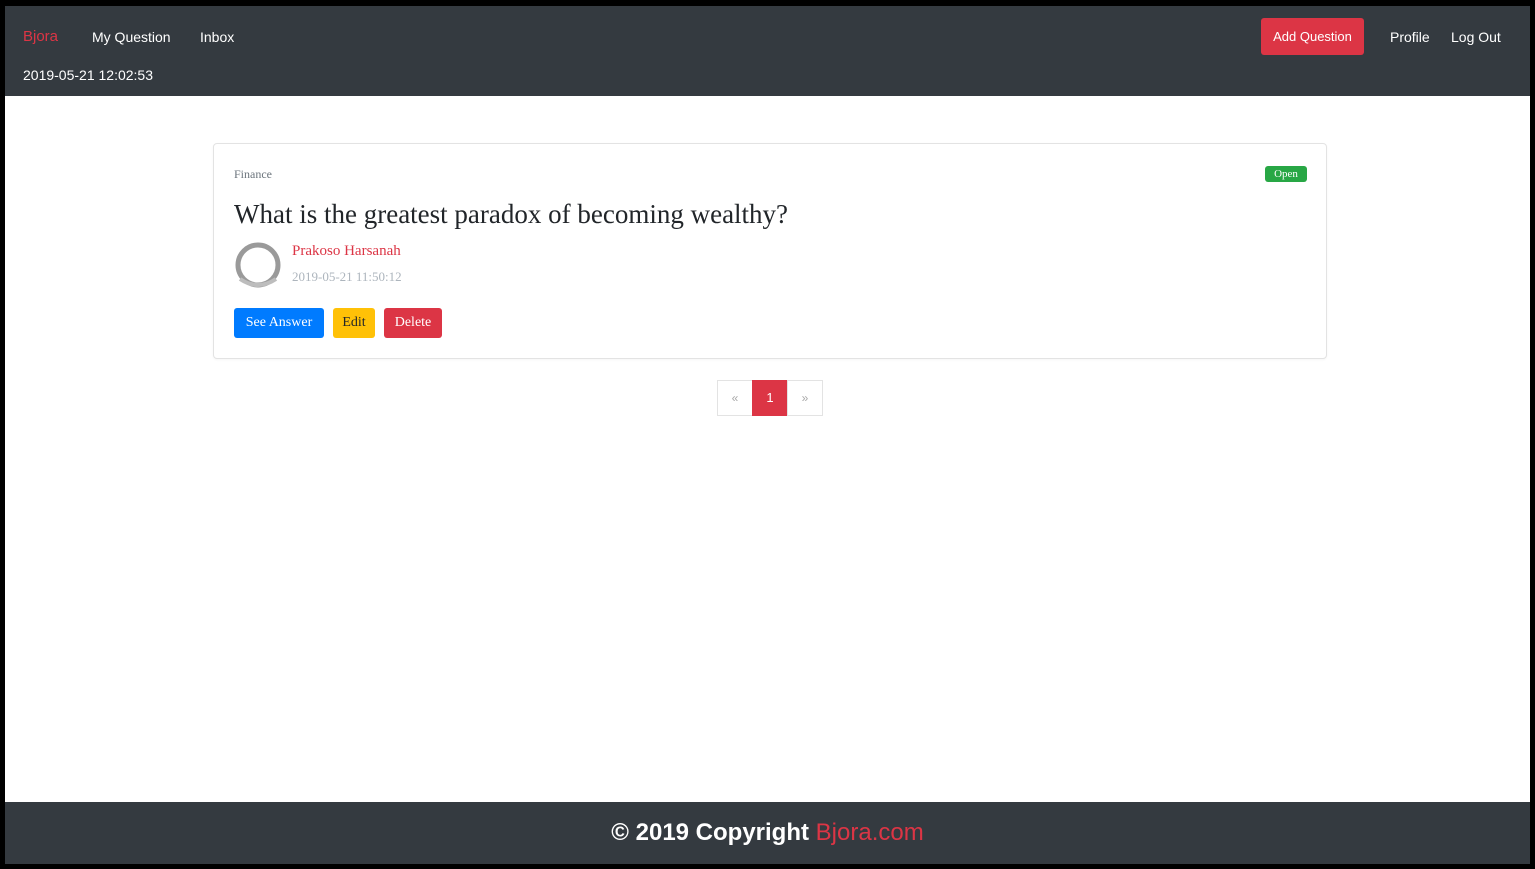 The width and height of the screenshot is (1535, 869). Describe the element at coordinates (217, 37) in the screenshot. I see `nav-inbox: Inbox` at that location.